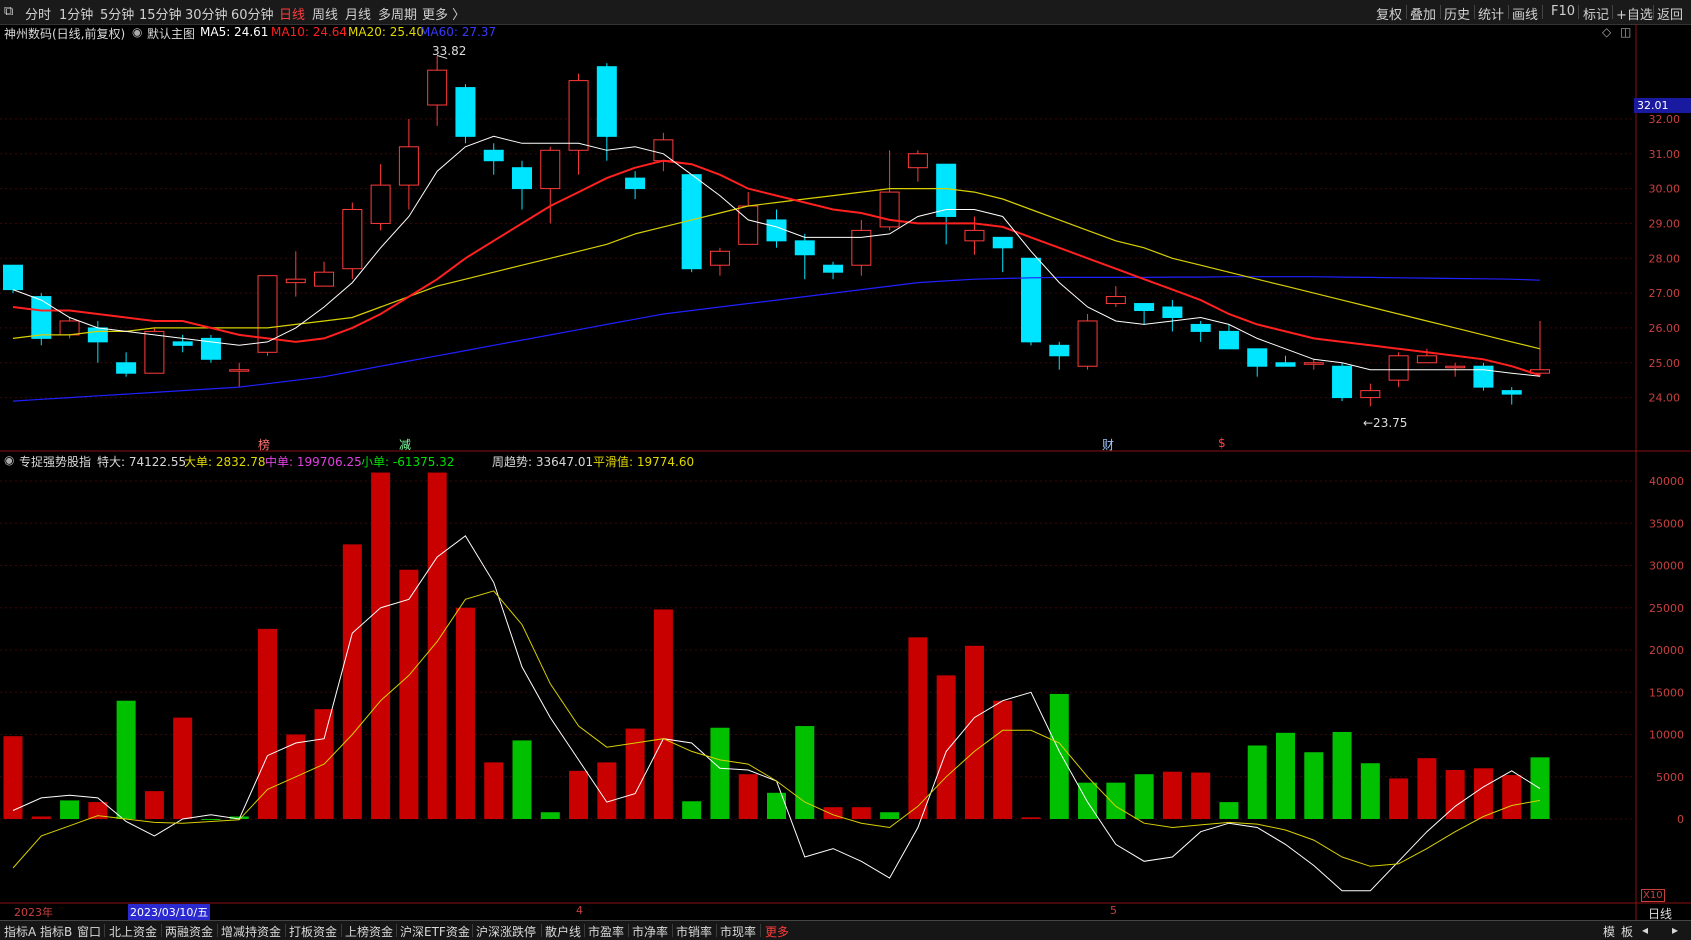  Describe the element at coordinates (169, 912) in the screenshot. I see `cursor-date: 2023/03/10/五` at that location.